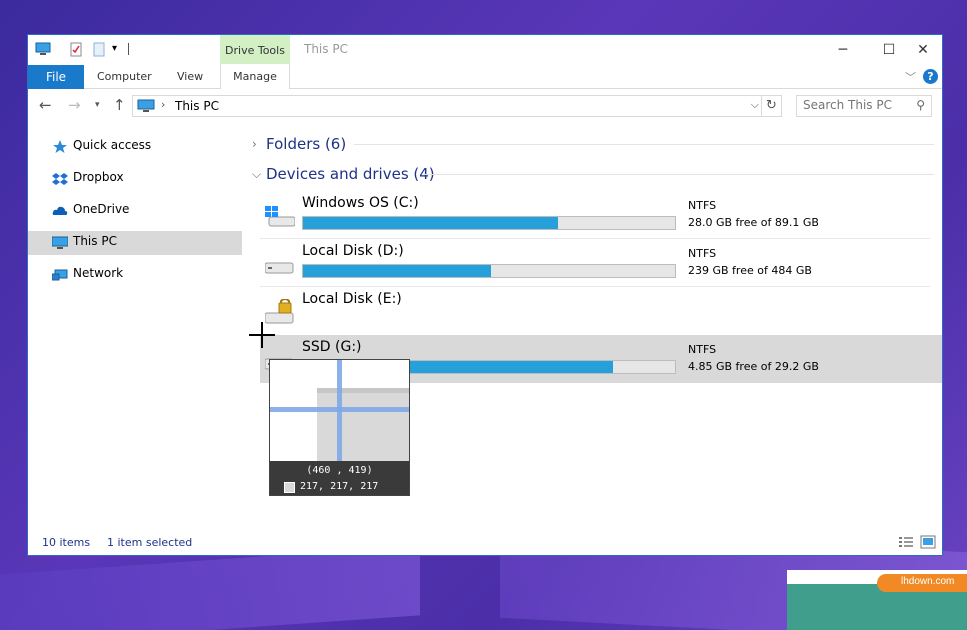 This screenshot has height=630, width=967. Describe the element at coordinates (74, 105) in the screenshot. I see `forward-arrow-icon: →` at that location.